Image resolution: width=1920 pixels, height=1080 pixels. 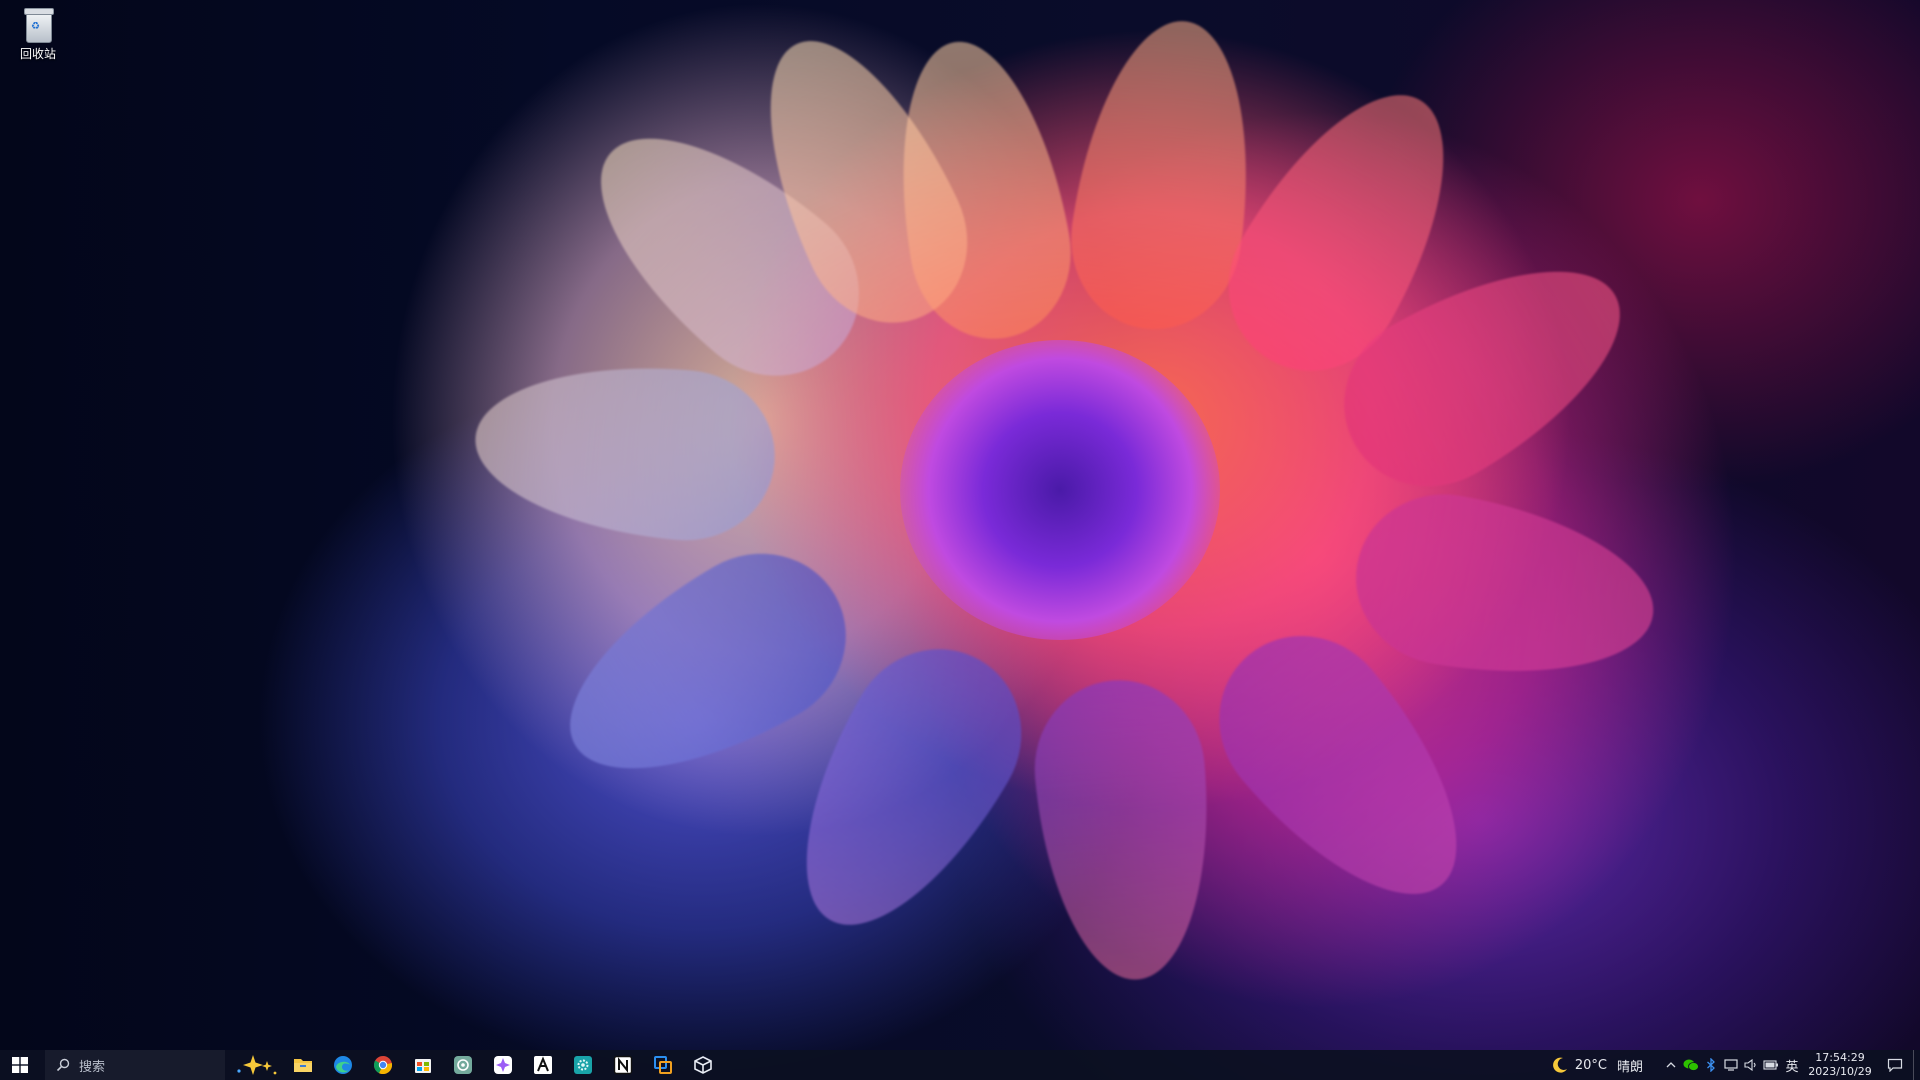 I want to click on wechat-icon, so click(x=1691, y=1065).